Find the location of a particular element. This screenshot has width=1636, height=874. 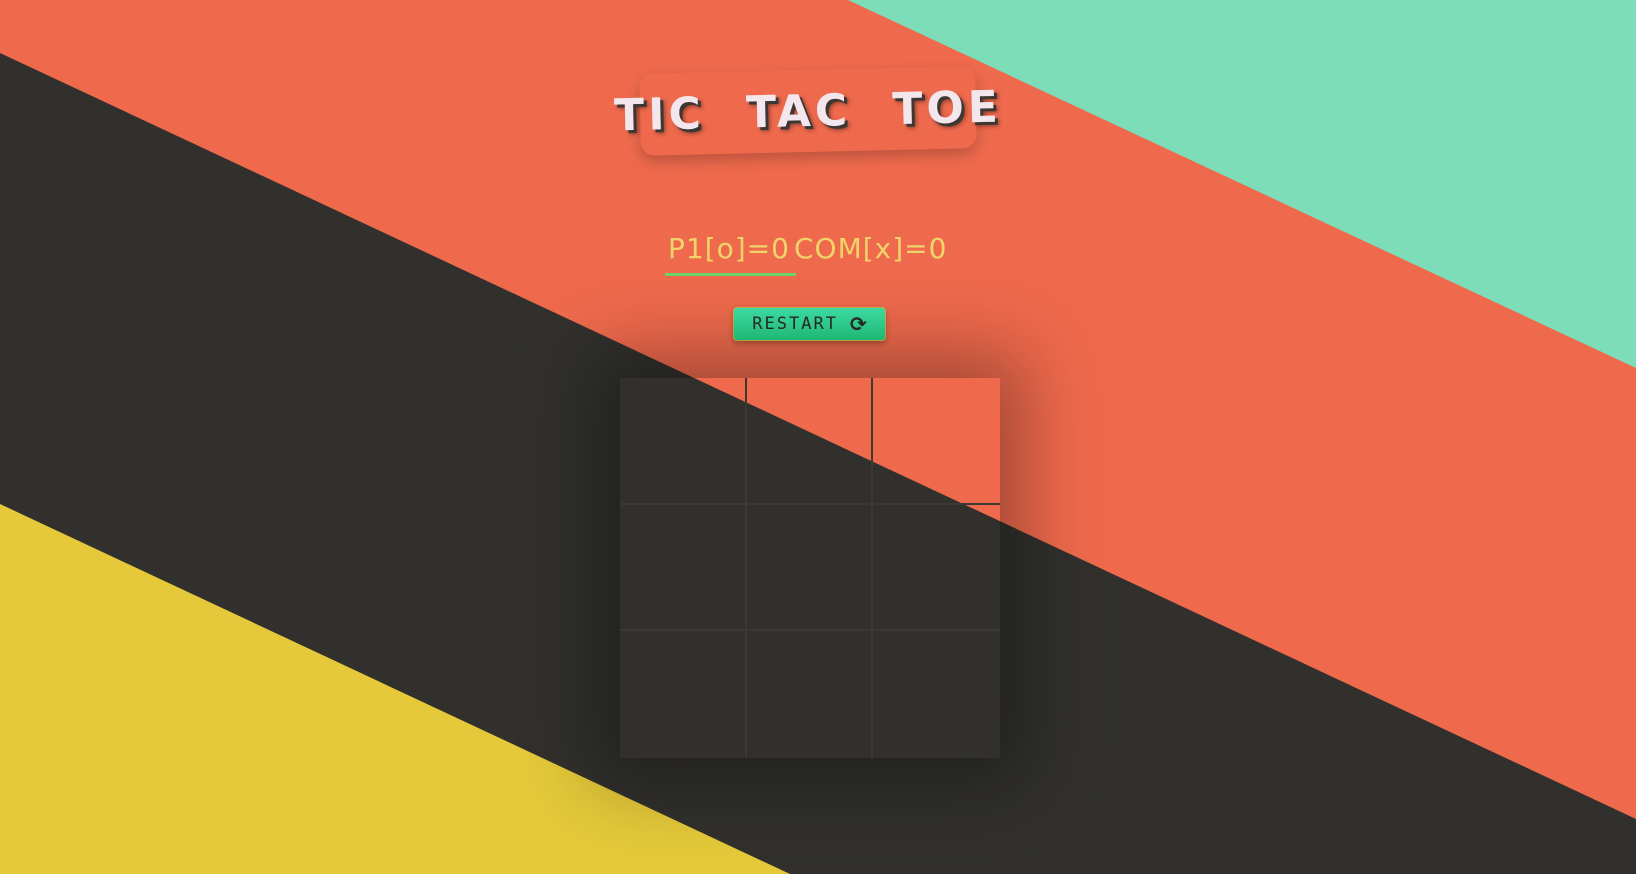

restart-label: RESTART is located at coordinates (795, 324).